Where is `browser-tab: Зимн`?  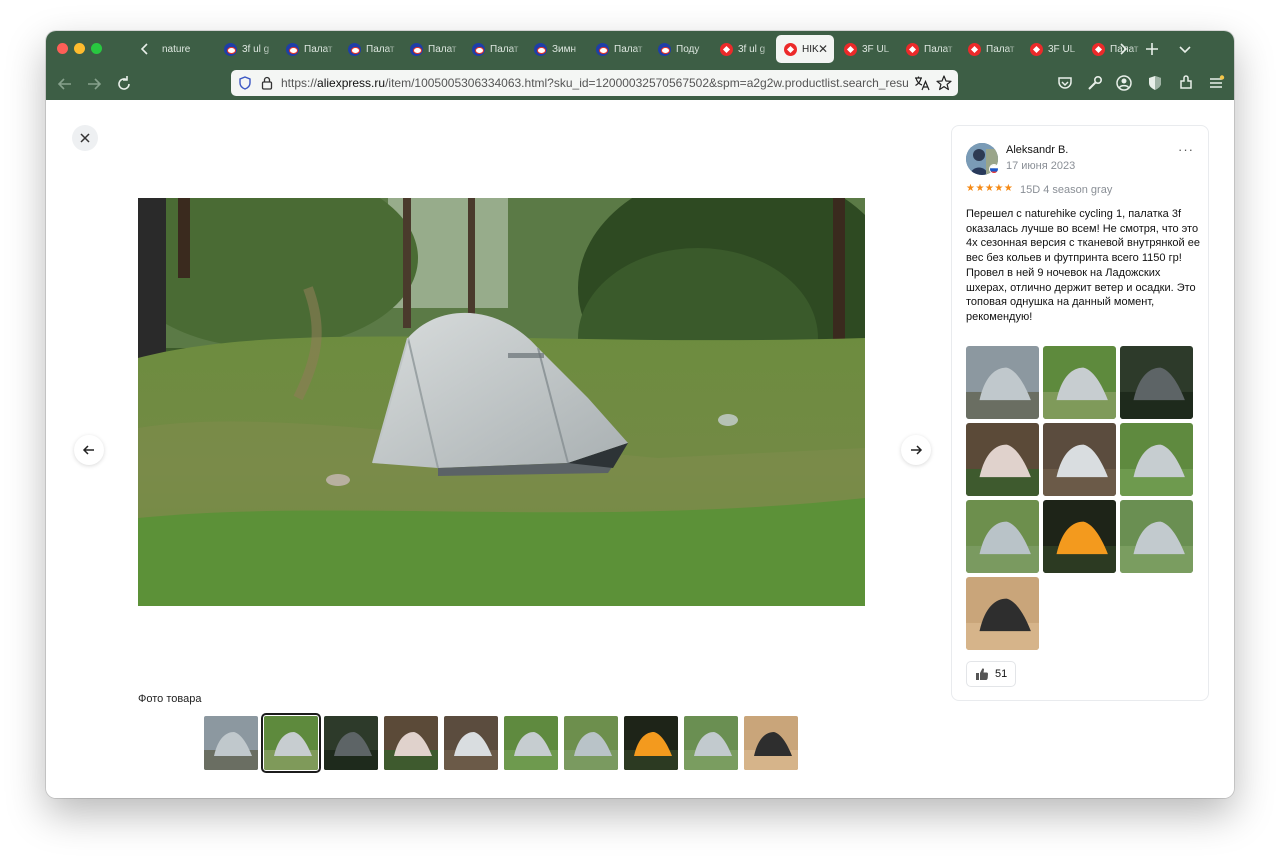
browser-tab: Зимн is located at coordinates (557, 49).